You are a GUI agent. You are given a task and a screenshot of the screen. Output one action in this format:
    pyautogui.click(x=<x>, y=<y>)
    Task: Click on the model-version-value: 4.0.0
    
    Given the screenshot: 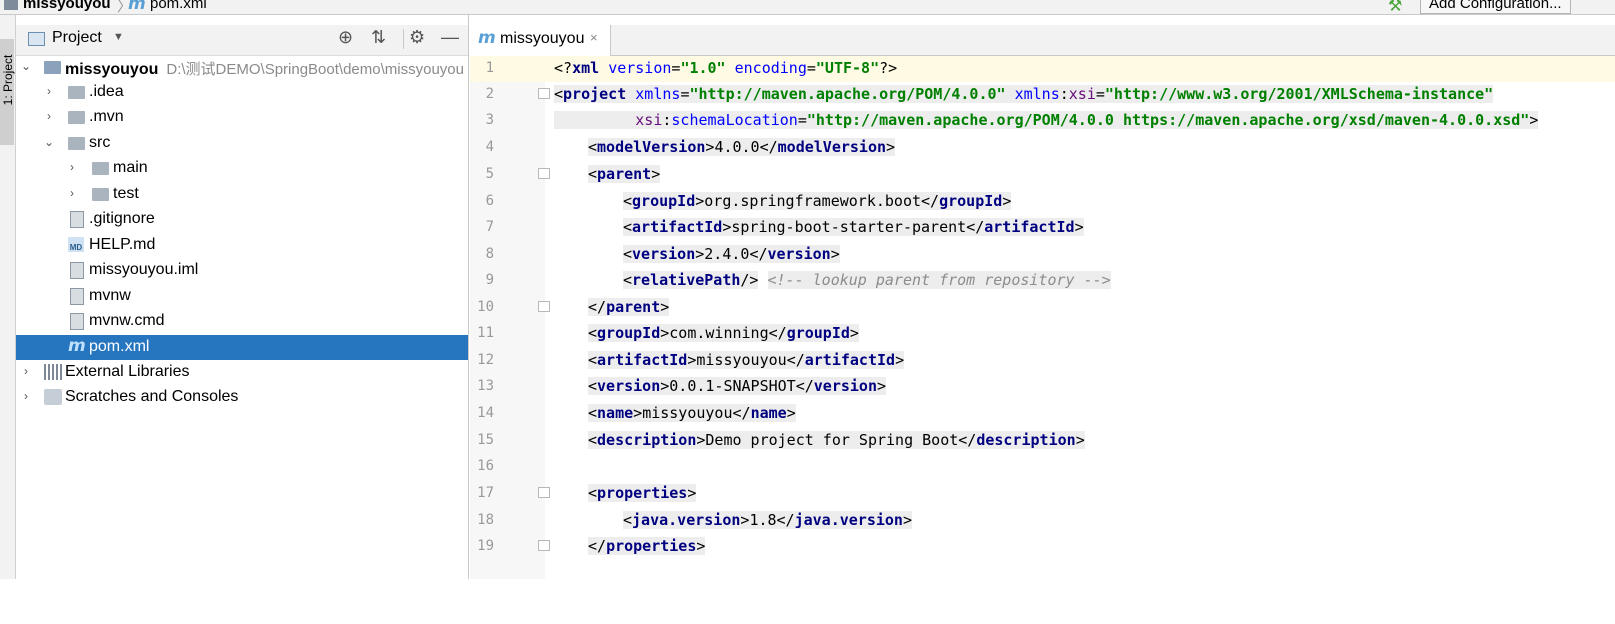 What is the action you would take?
    pyautogui.click(x=737, y=147)
    